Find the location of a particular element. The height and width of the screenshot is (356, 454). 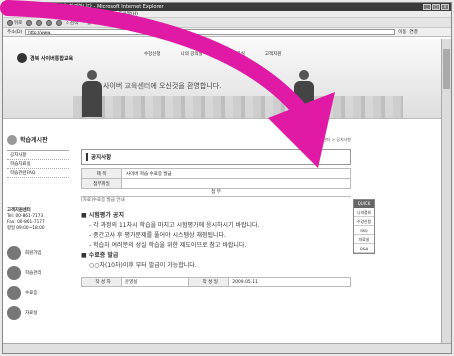

body-line: - 각 과정의 11차시 학습을 마치고 시험평가에 응시하시기 바랍니다. is located at coordinates (174, 225).